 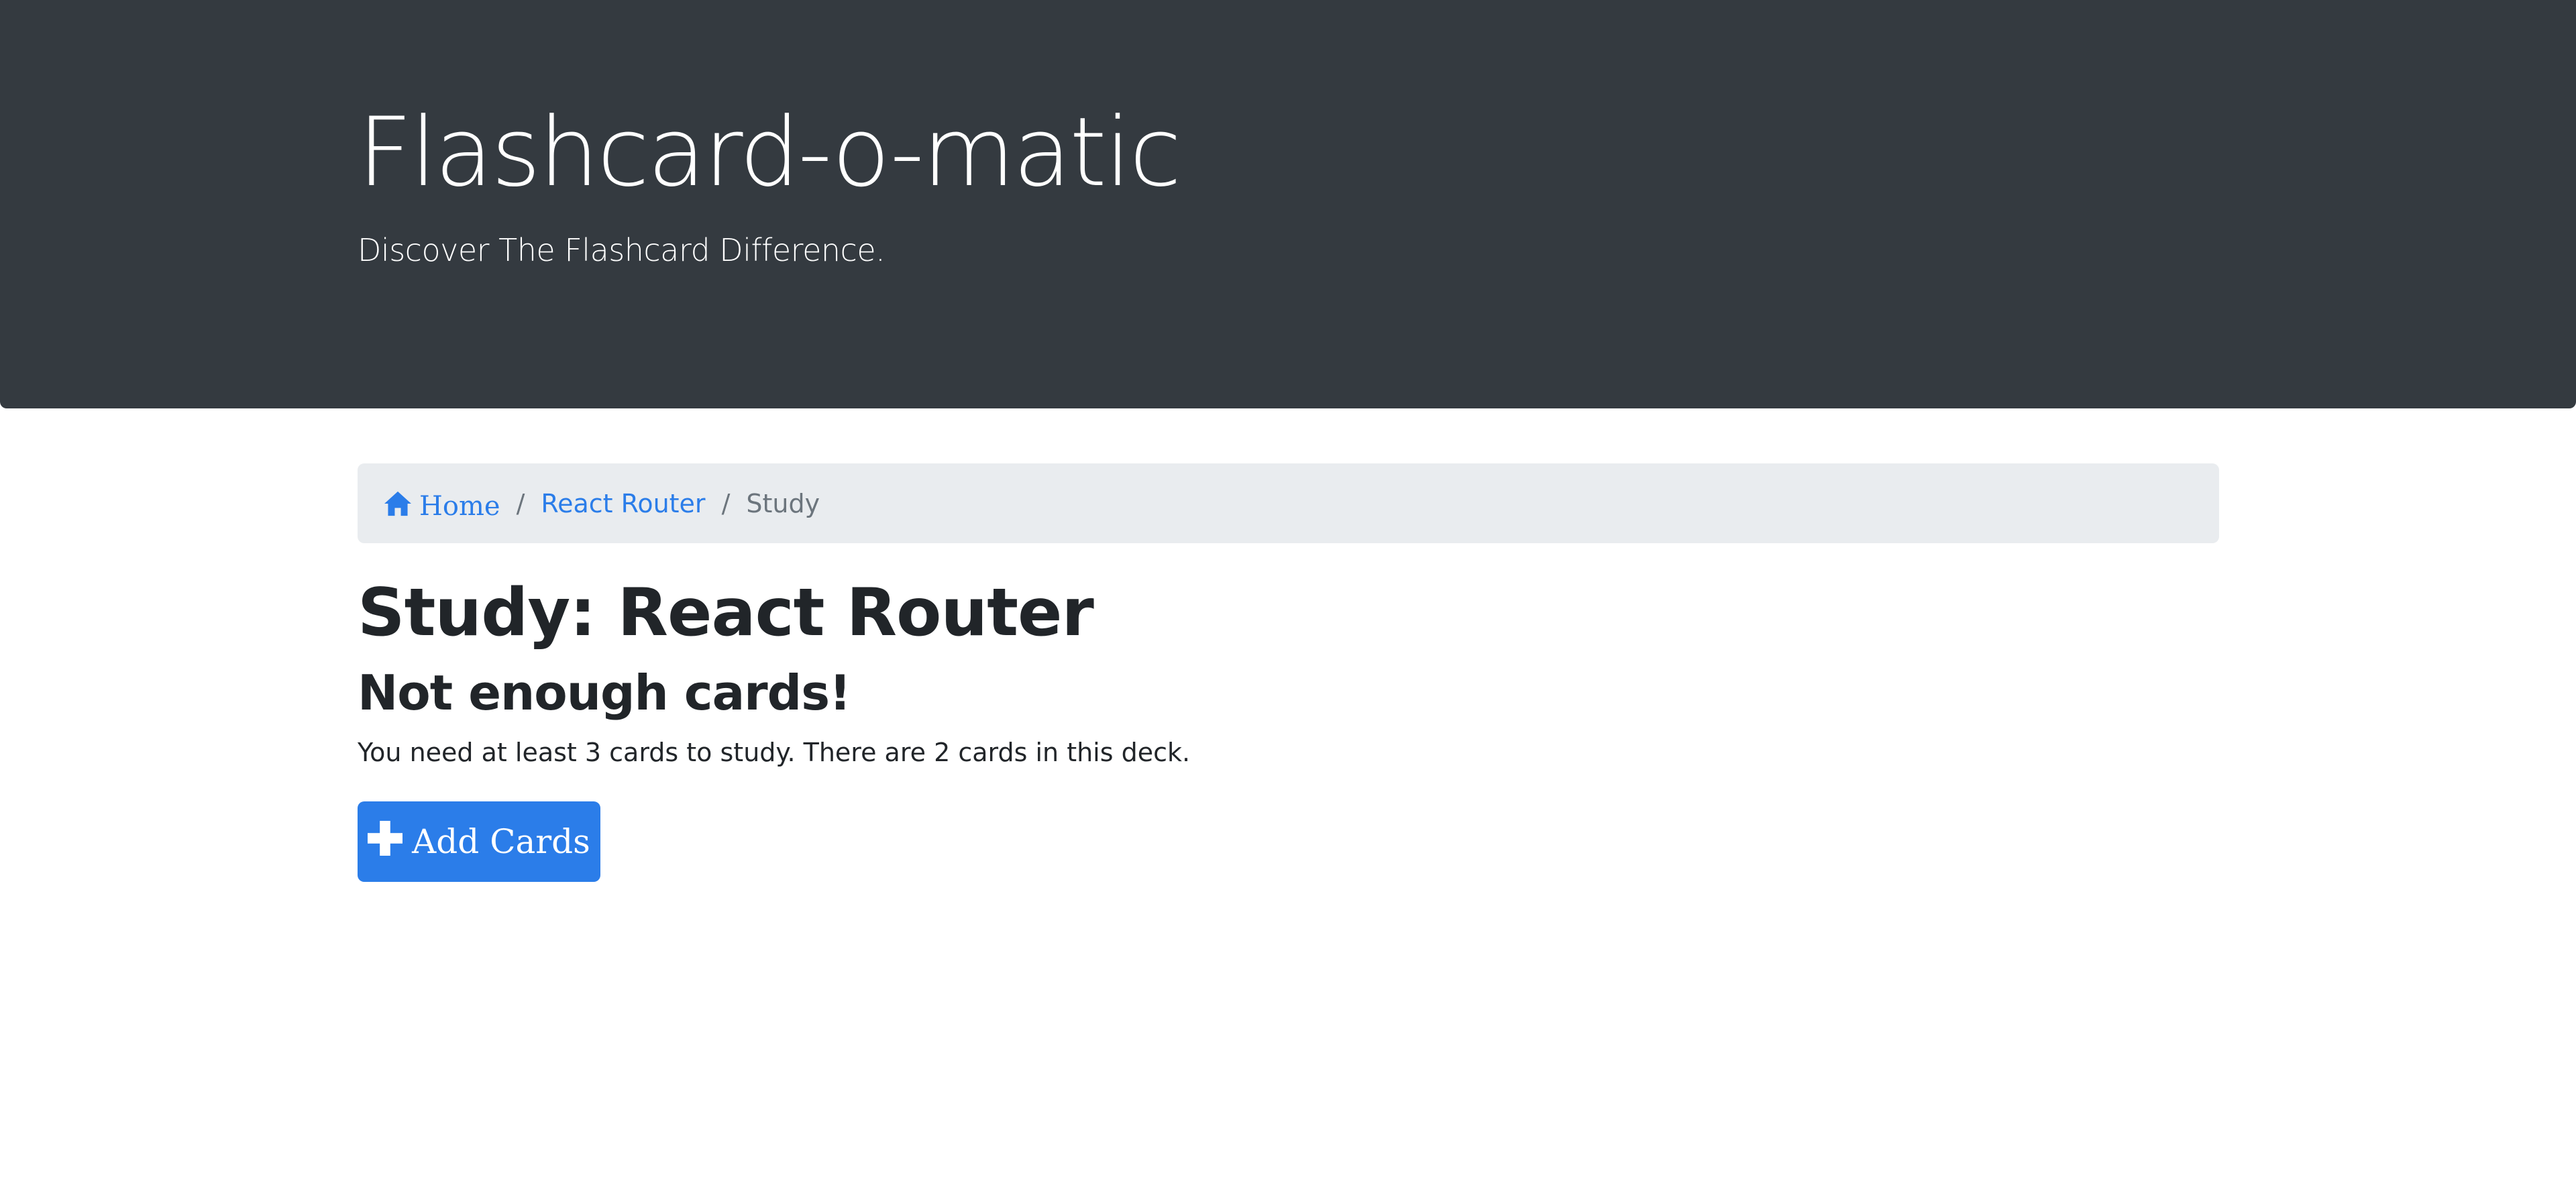 I want to click on house-icon, so click(x=397, y=503).